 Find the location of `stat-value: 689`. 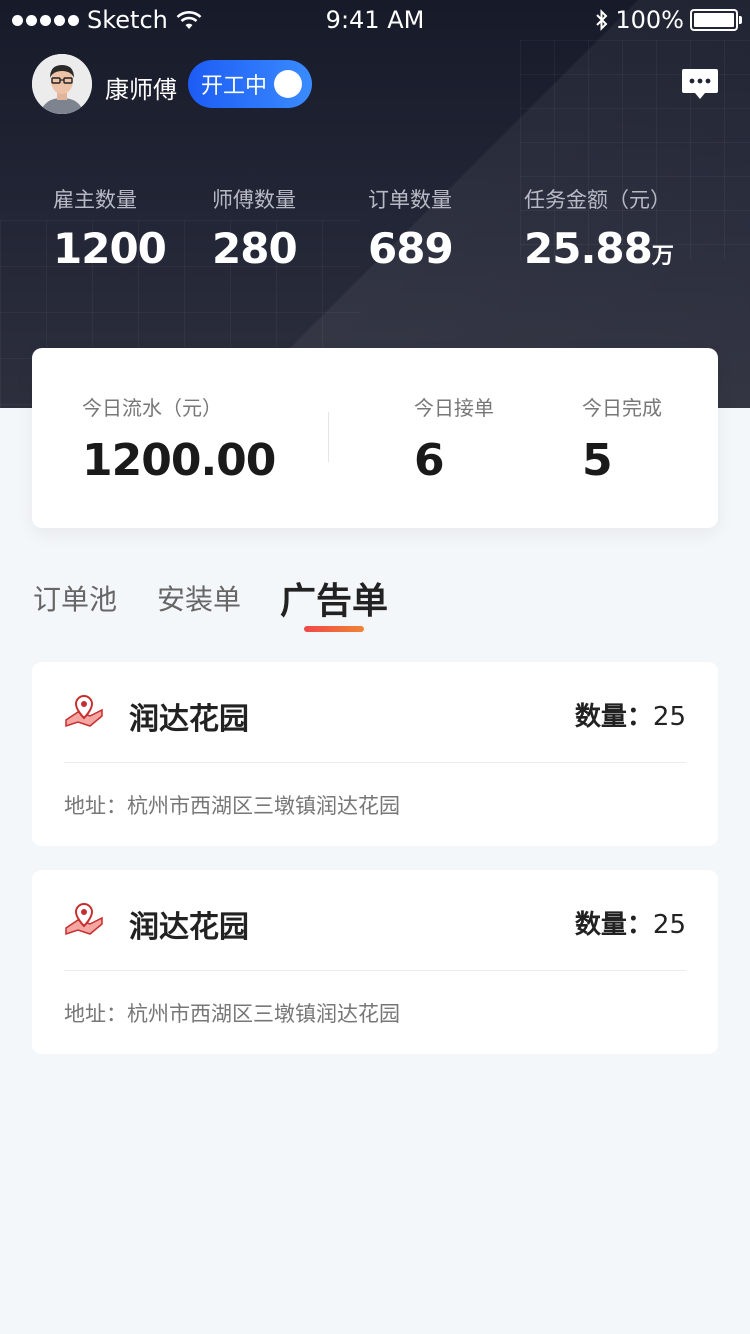

stat-value: 689 is located at coordinates (411, 248).